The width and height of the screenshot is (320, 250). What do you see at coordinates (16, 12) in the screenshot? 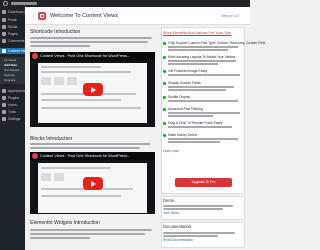
I see `sidebar-item-label: Dashboard` at bounding box center [16, 12].